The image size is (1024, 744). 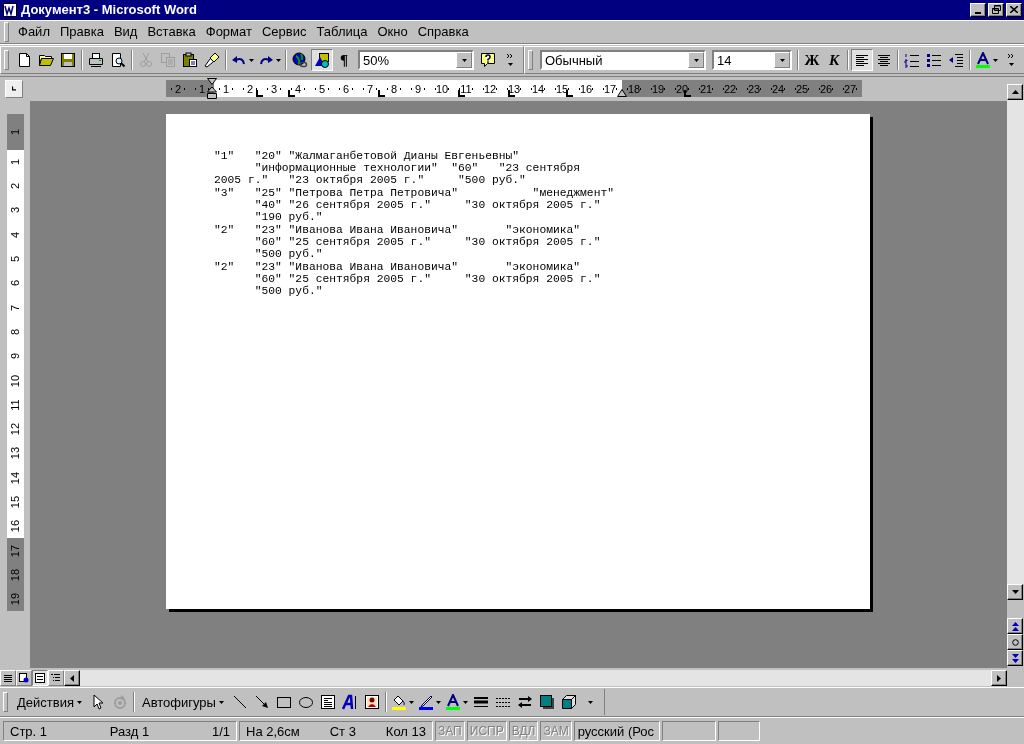 What do you see at coordinates (14, 88) in the screenshot?
I see `tab-selector-button` at bounding box center [14, 88].